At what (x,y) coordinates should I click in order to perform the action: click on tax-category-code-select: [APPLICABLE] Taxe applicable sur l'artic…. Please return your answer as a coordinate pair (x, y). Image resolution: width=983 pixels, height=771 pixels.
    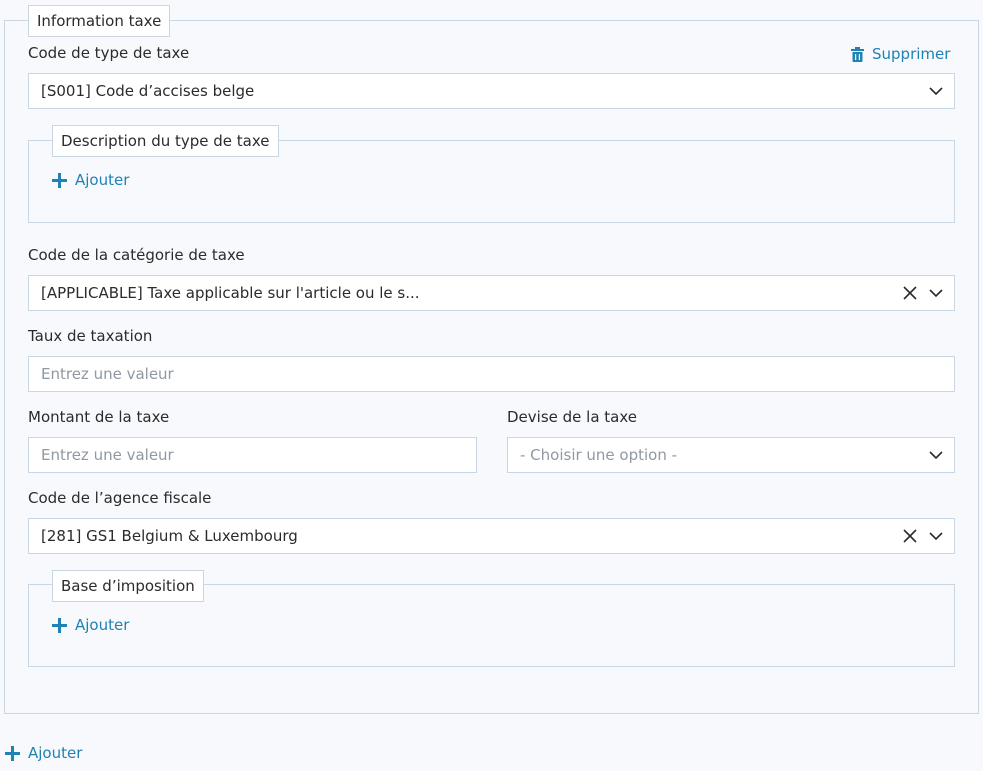
    Looking at the image, I should click on (491, 293).